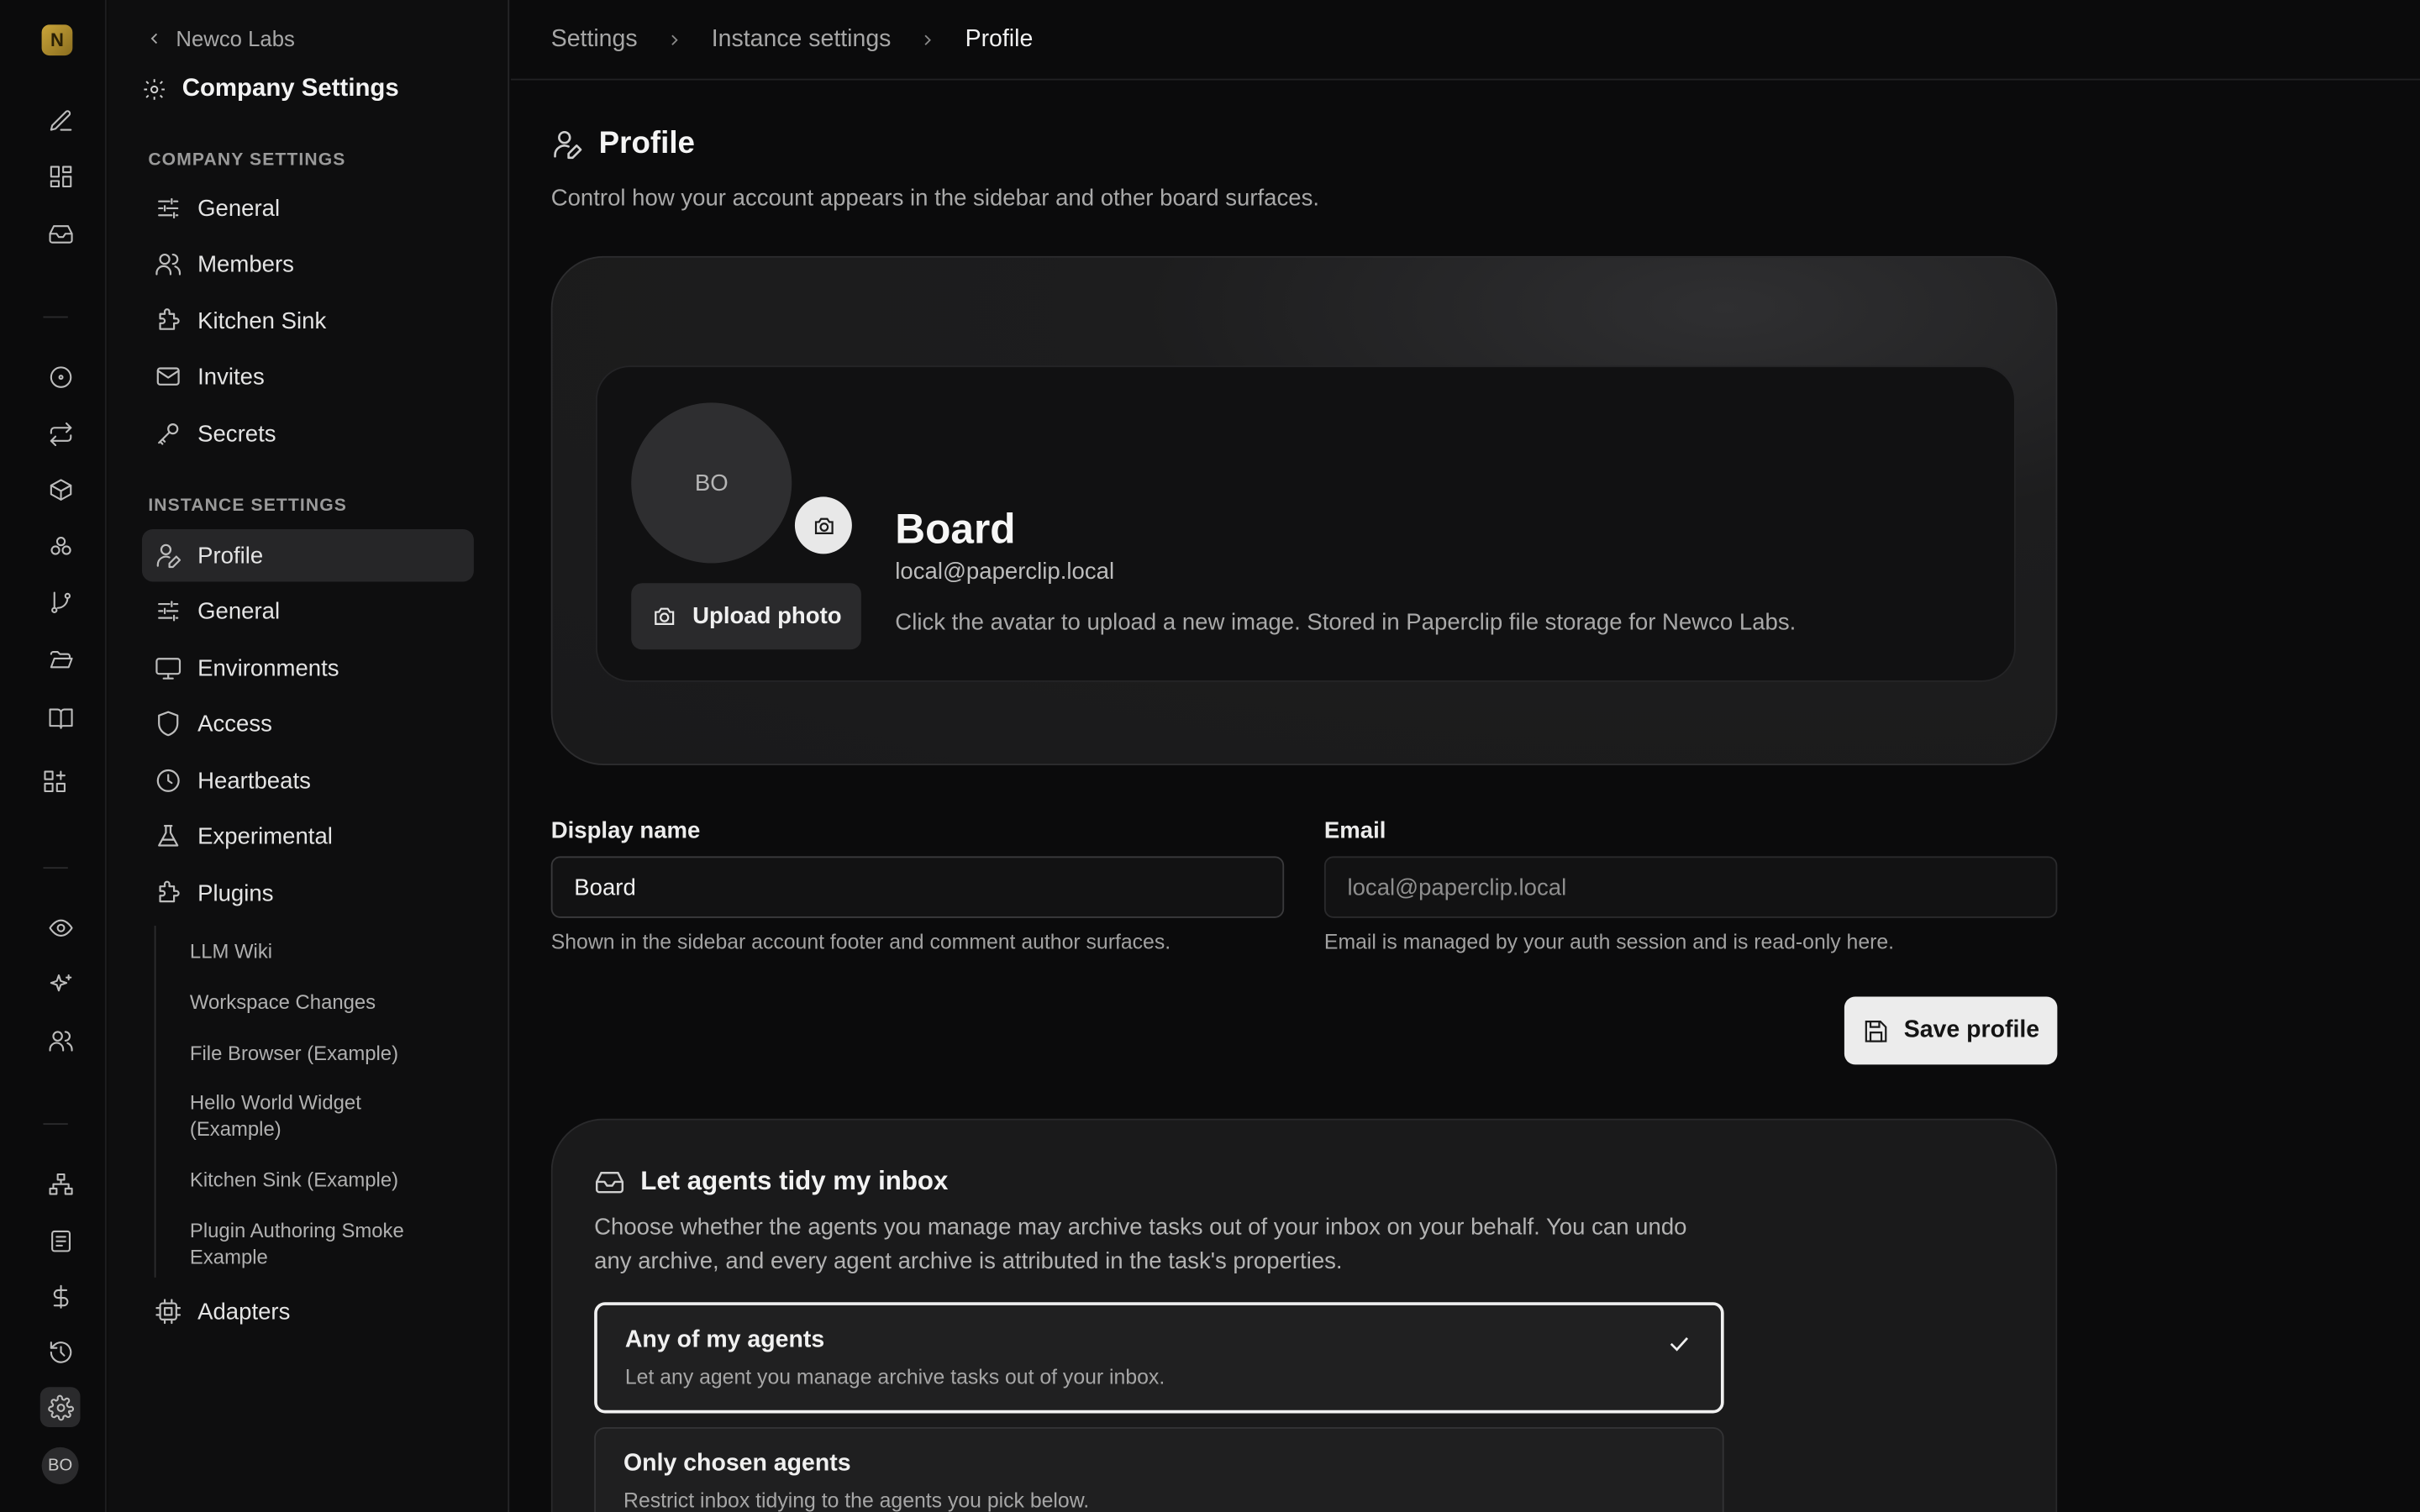  What do you see at coordinates (298, 1115) in the screenshot?
I see `sidebar-plugin-hello-world: Hello World Widget (Example)` at bounding box center [298, 1115].